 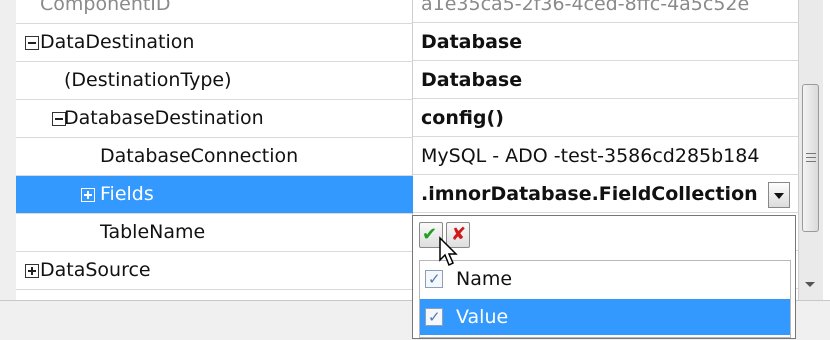 What do you see at coordinates (430, 234) in the screenshot?
I see `checkmark-icon: ✔` at bounding box center [430, 234].